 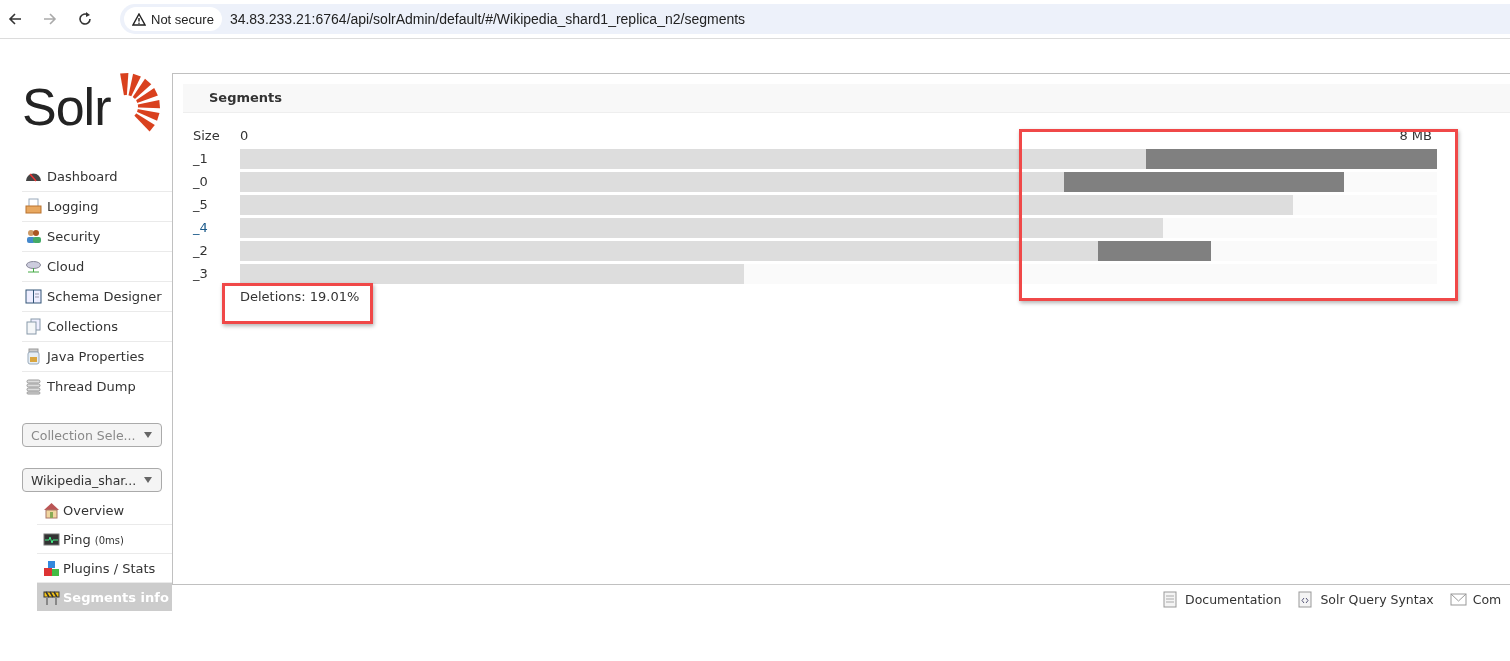 I want to click on sidebar-item: Java Properties, so click(x=97, y=357).